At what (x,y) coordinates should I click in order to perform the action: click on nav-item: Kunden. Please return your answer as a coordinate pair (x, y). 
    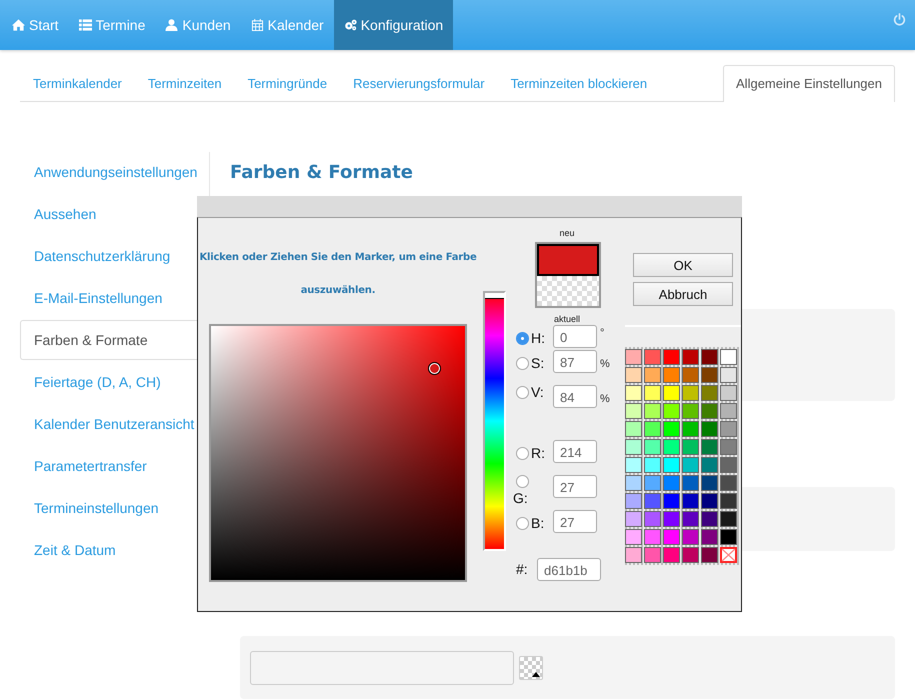
    Looking at the image, I should click on (198, 25).